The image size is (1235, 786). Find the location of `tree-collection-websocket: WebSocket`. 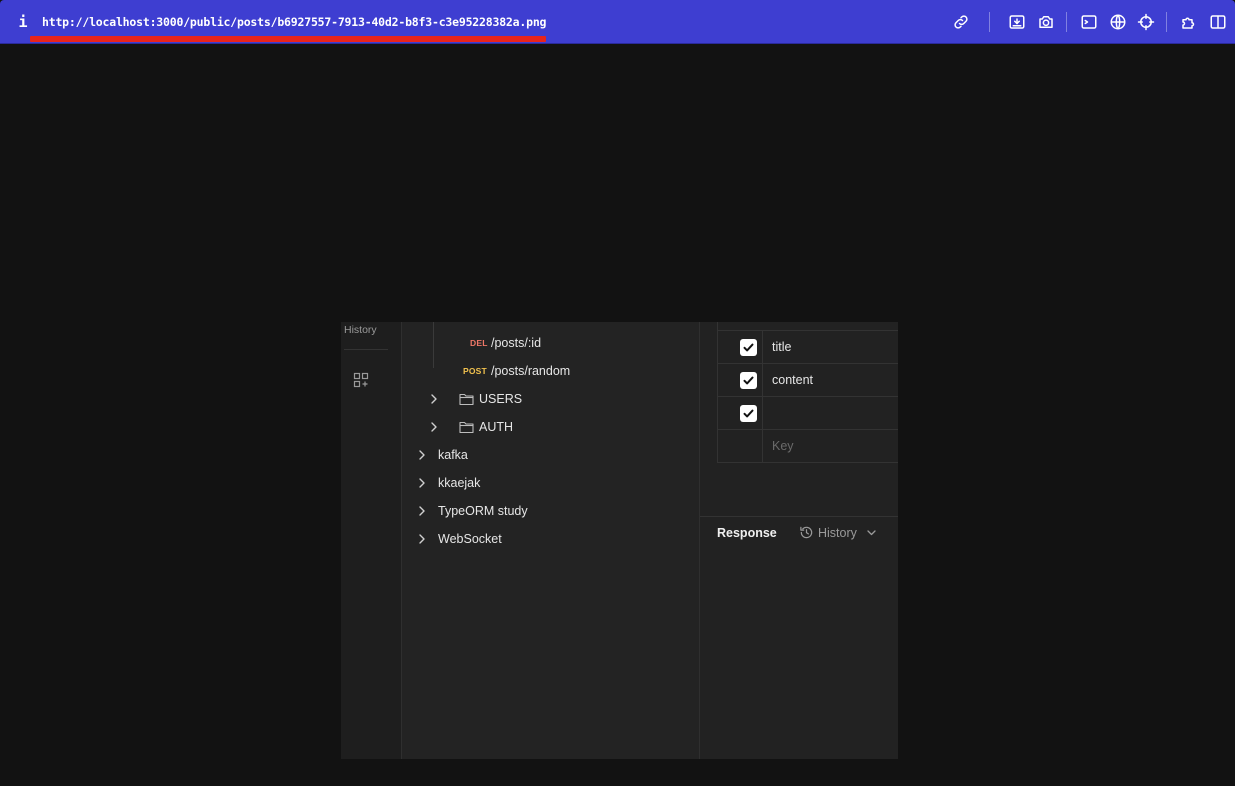

tree-collection-websocket: WebSocket is located at coordinates (551, 539).